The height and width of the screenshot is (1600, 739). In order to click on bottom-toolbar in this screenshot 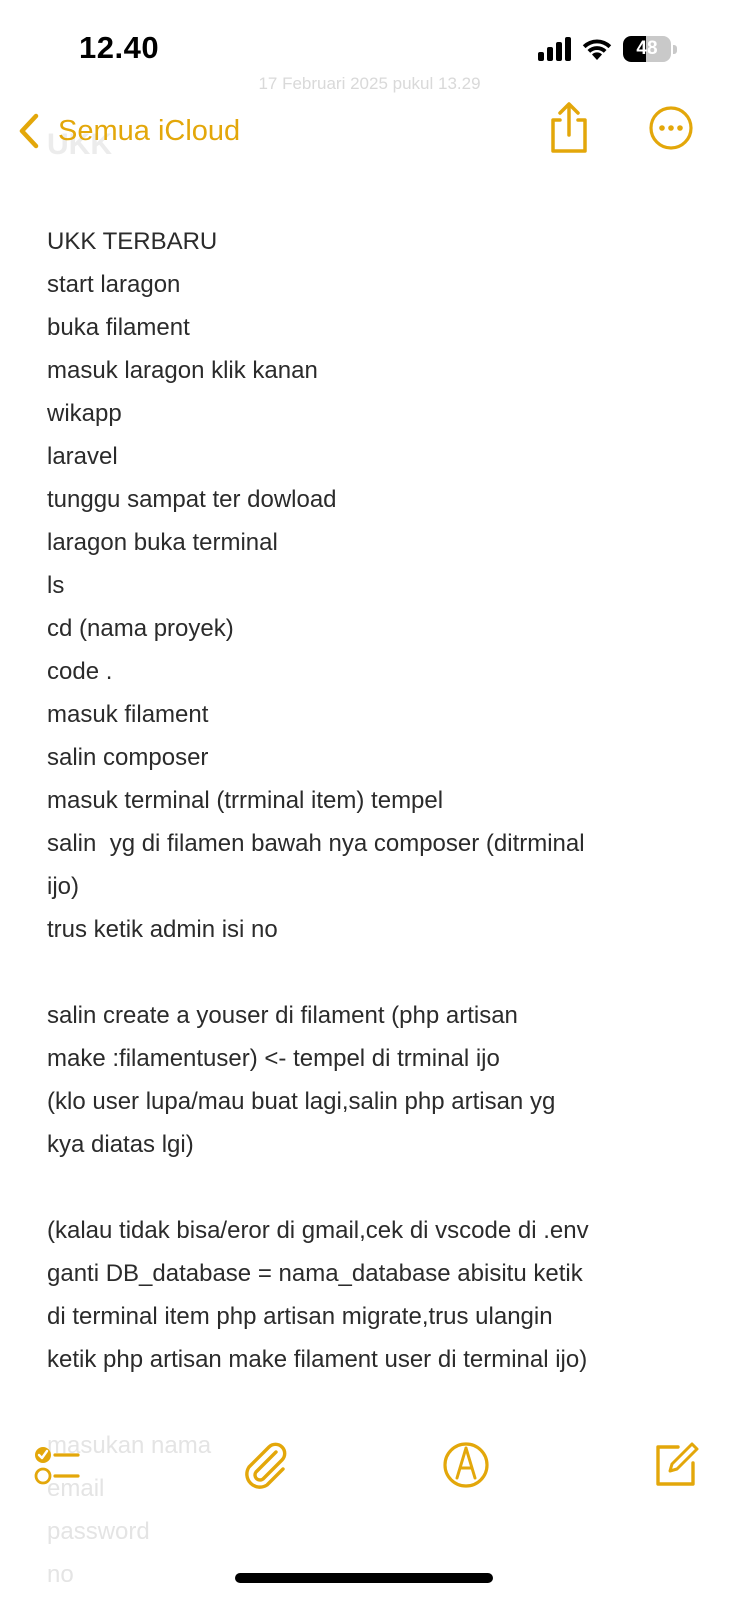, I will do `click(369, 1465)`.